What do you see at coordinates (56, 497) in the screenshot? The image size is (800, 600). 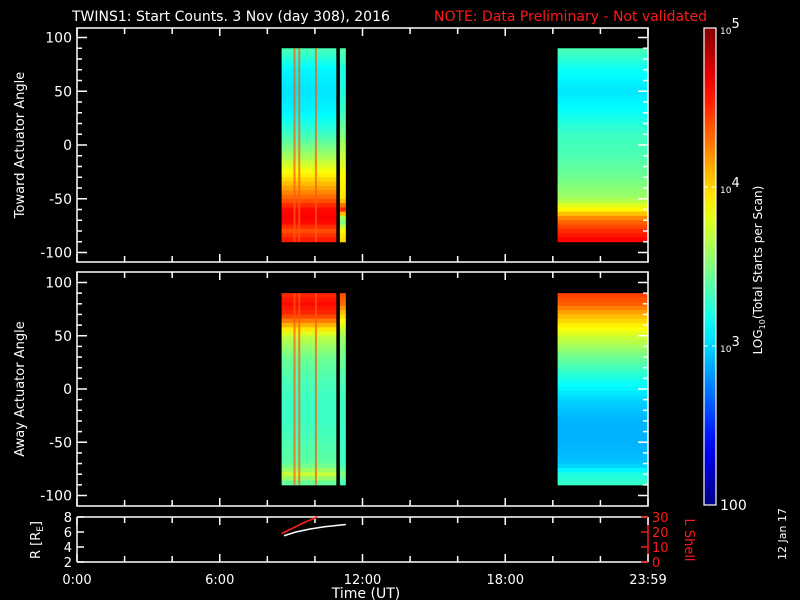 I see `y-tick-label: -100` at bounding box center [56, 497].